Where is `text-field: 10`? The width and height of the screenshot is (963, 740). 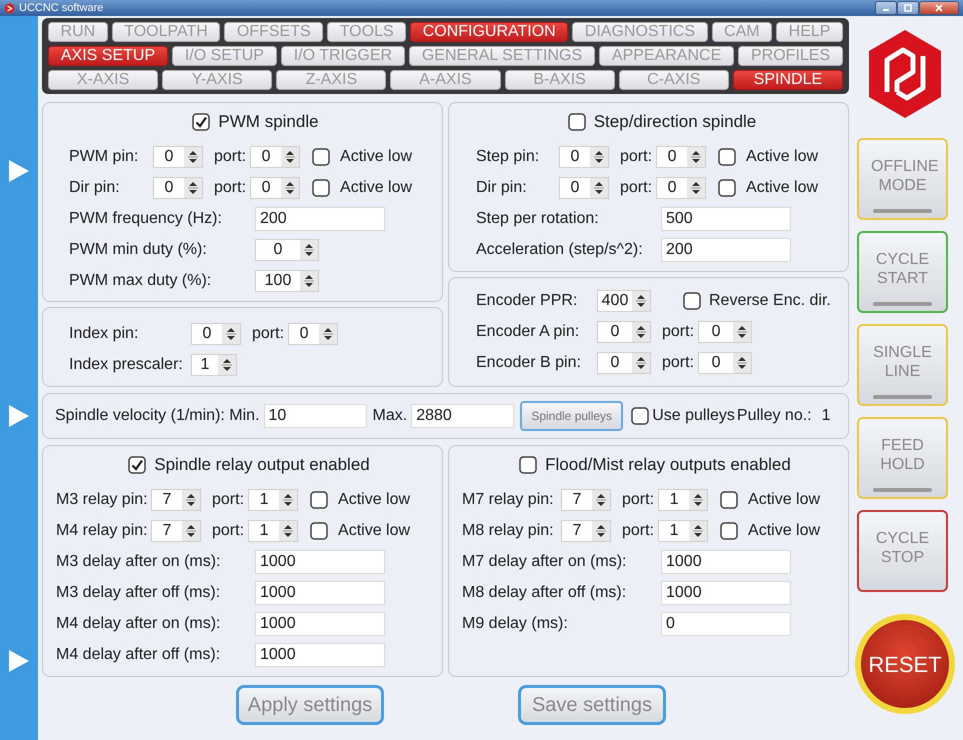
text-field: 10 is located at coordinates (315, 416).